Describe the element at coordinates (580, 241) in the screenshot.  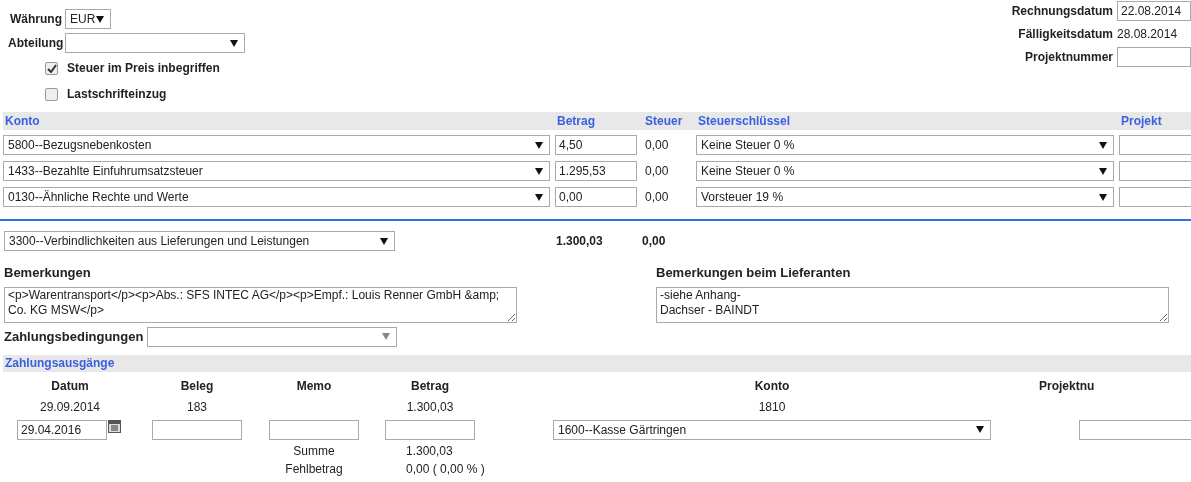
I see `total-amount: 1.300,03` at that location.